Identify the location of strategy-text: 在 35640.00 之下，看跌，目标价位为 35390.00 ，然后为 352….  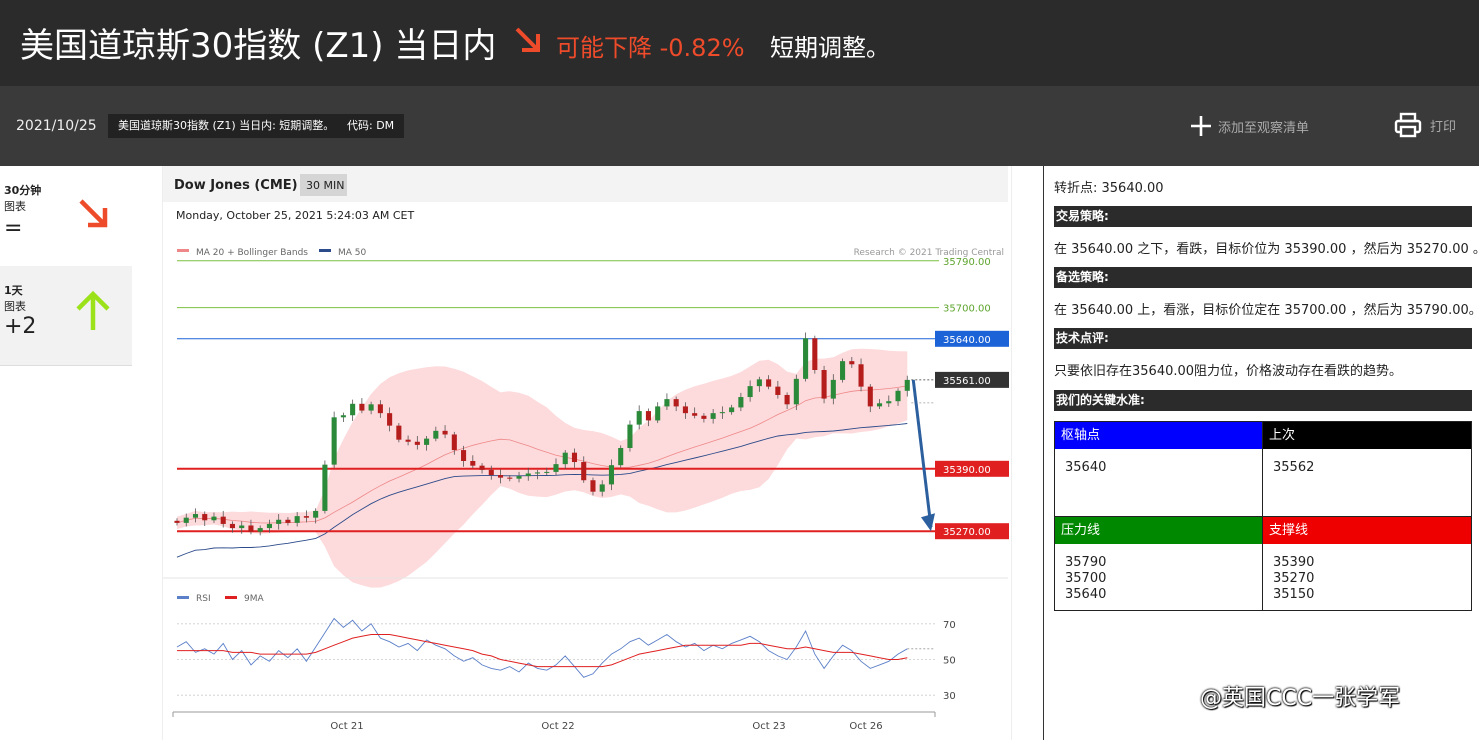
(1266, 249).